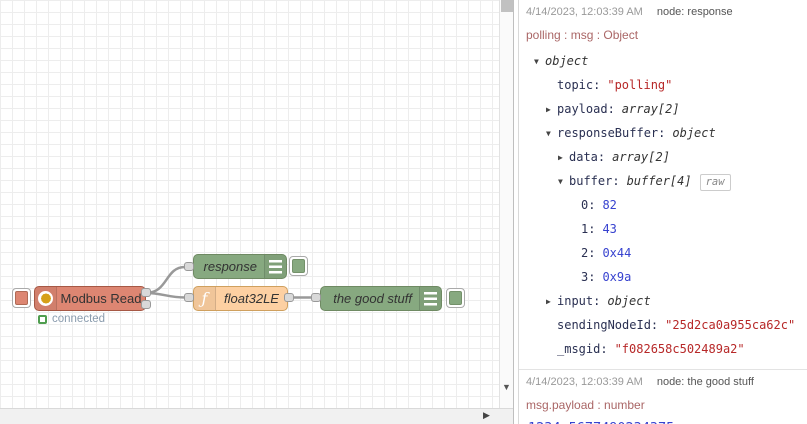 The width and height of the screenshot is (807, 424). Describe the element at coordinates (582, 35) in the screenshot. I see `message-topic-line: polling : msg : Object` at that location.